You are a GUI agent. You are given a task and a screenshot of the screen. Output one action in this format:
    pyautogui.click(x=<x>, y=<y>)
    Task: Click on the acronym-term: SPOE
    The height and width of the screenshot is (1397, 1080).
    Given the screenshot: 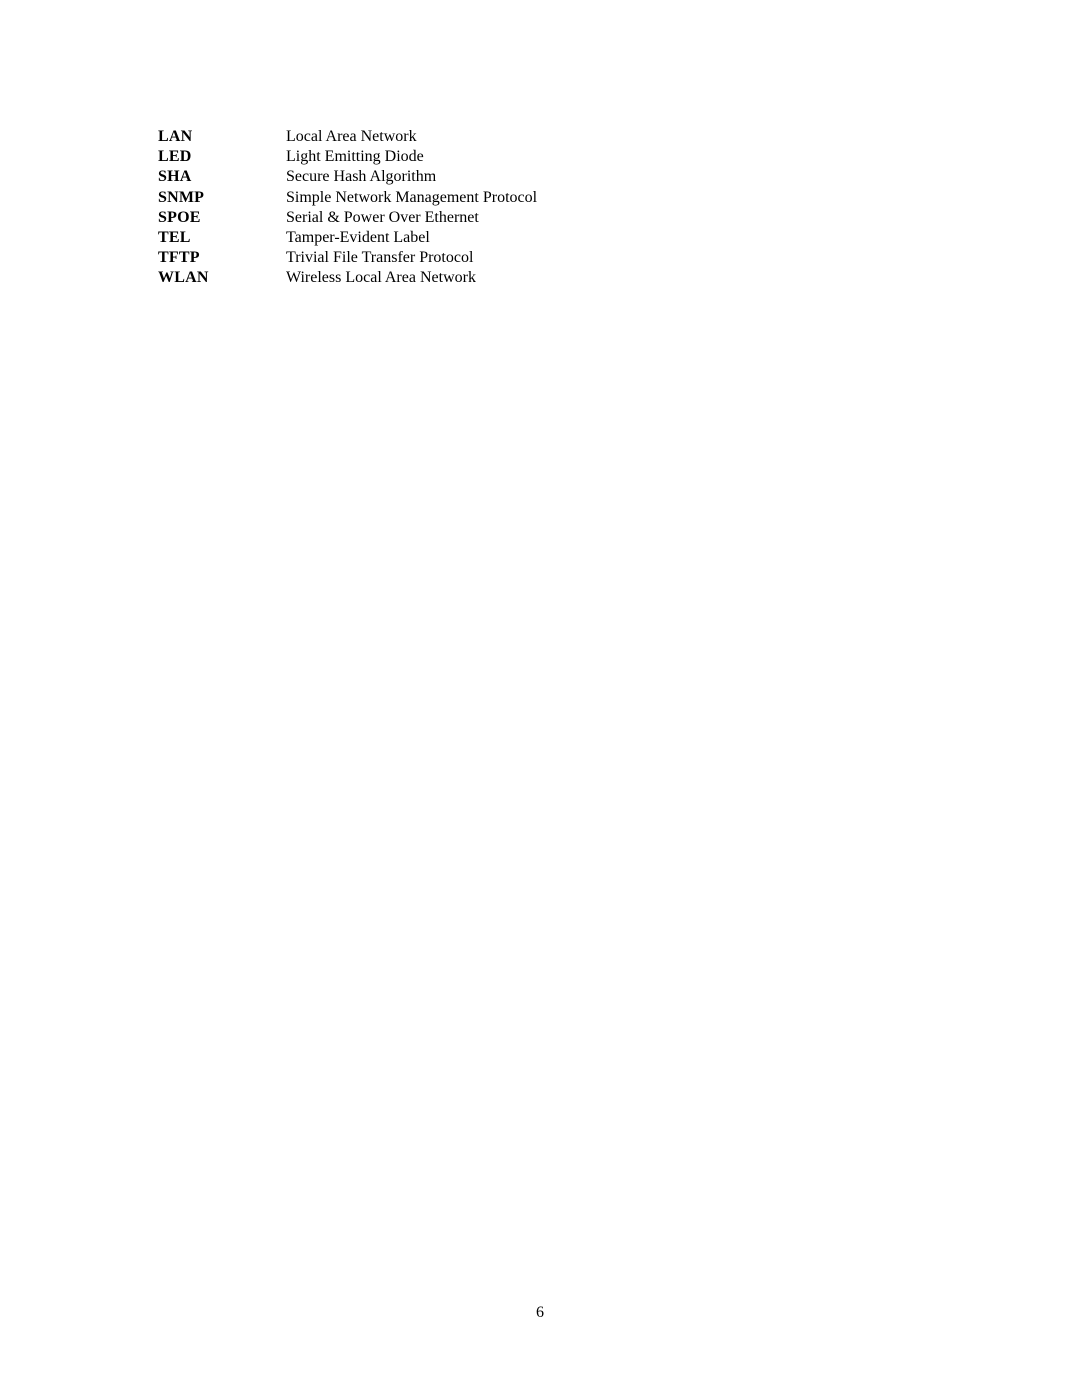 What is the action you would take?
    pyautogui.click(x=179, y=217)
    